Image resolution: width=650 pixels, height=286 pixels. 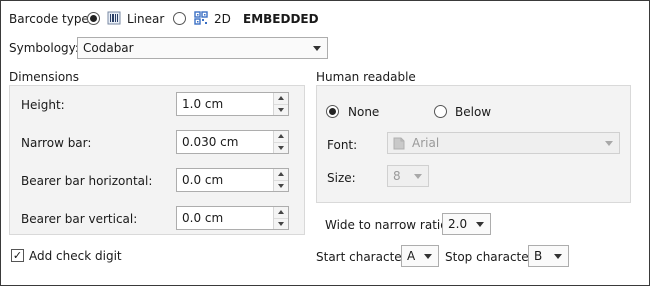 I want to click on embedded-label: EMBEDDED, so click(x=281, y=19).